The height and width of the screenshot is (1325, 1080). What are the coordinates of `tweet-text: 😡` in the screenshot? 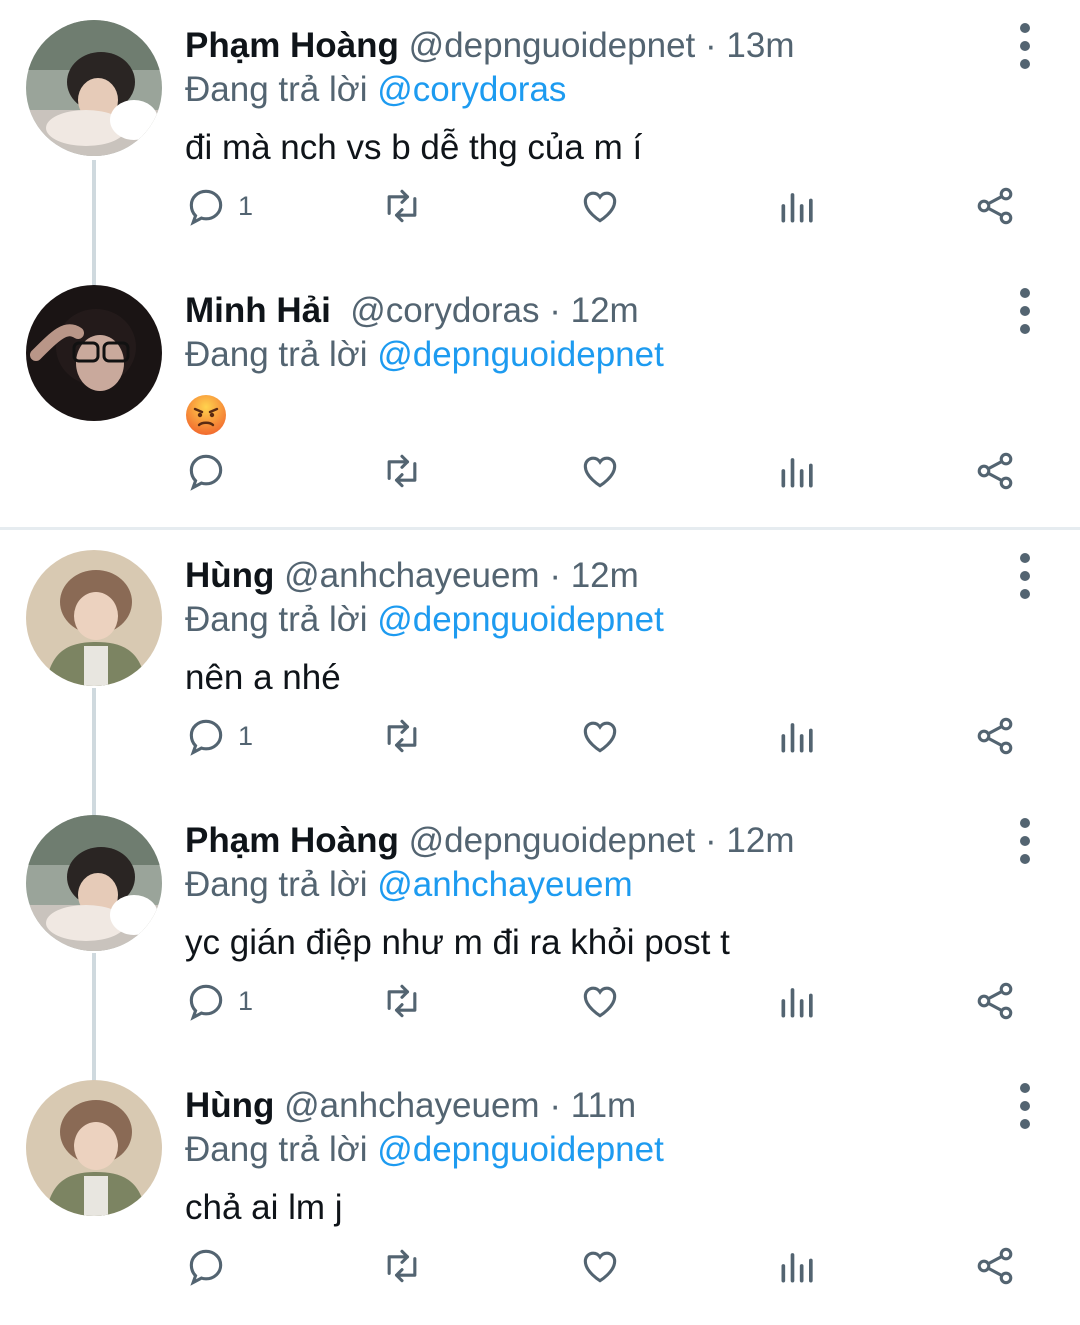 It's located at (206, 415).